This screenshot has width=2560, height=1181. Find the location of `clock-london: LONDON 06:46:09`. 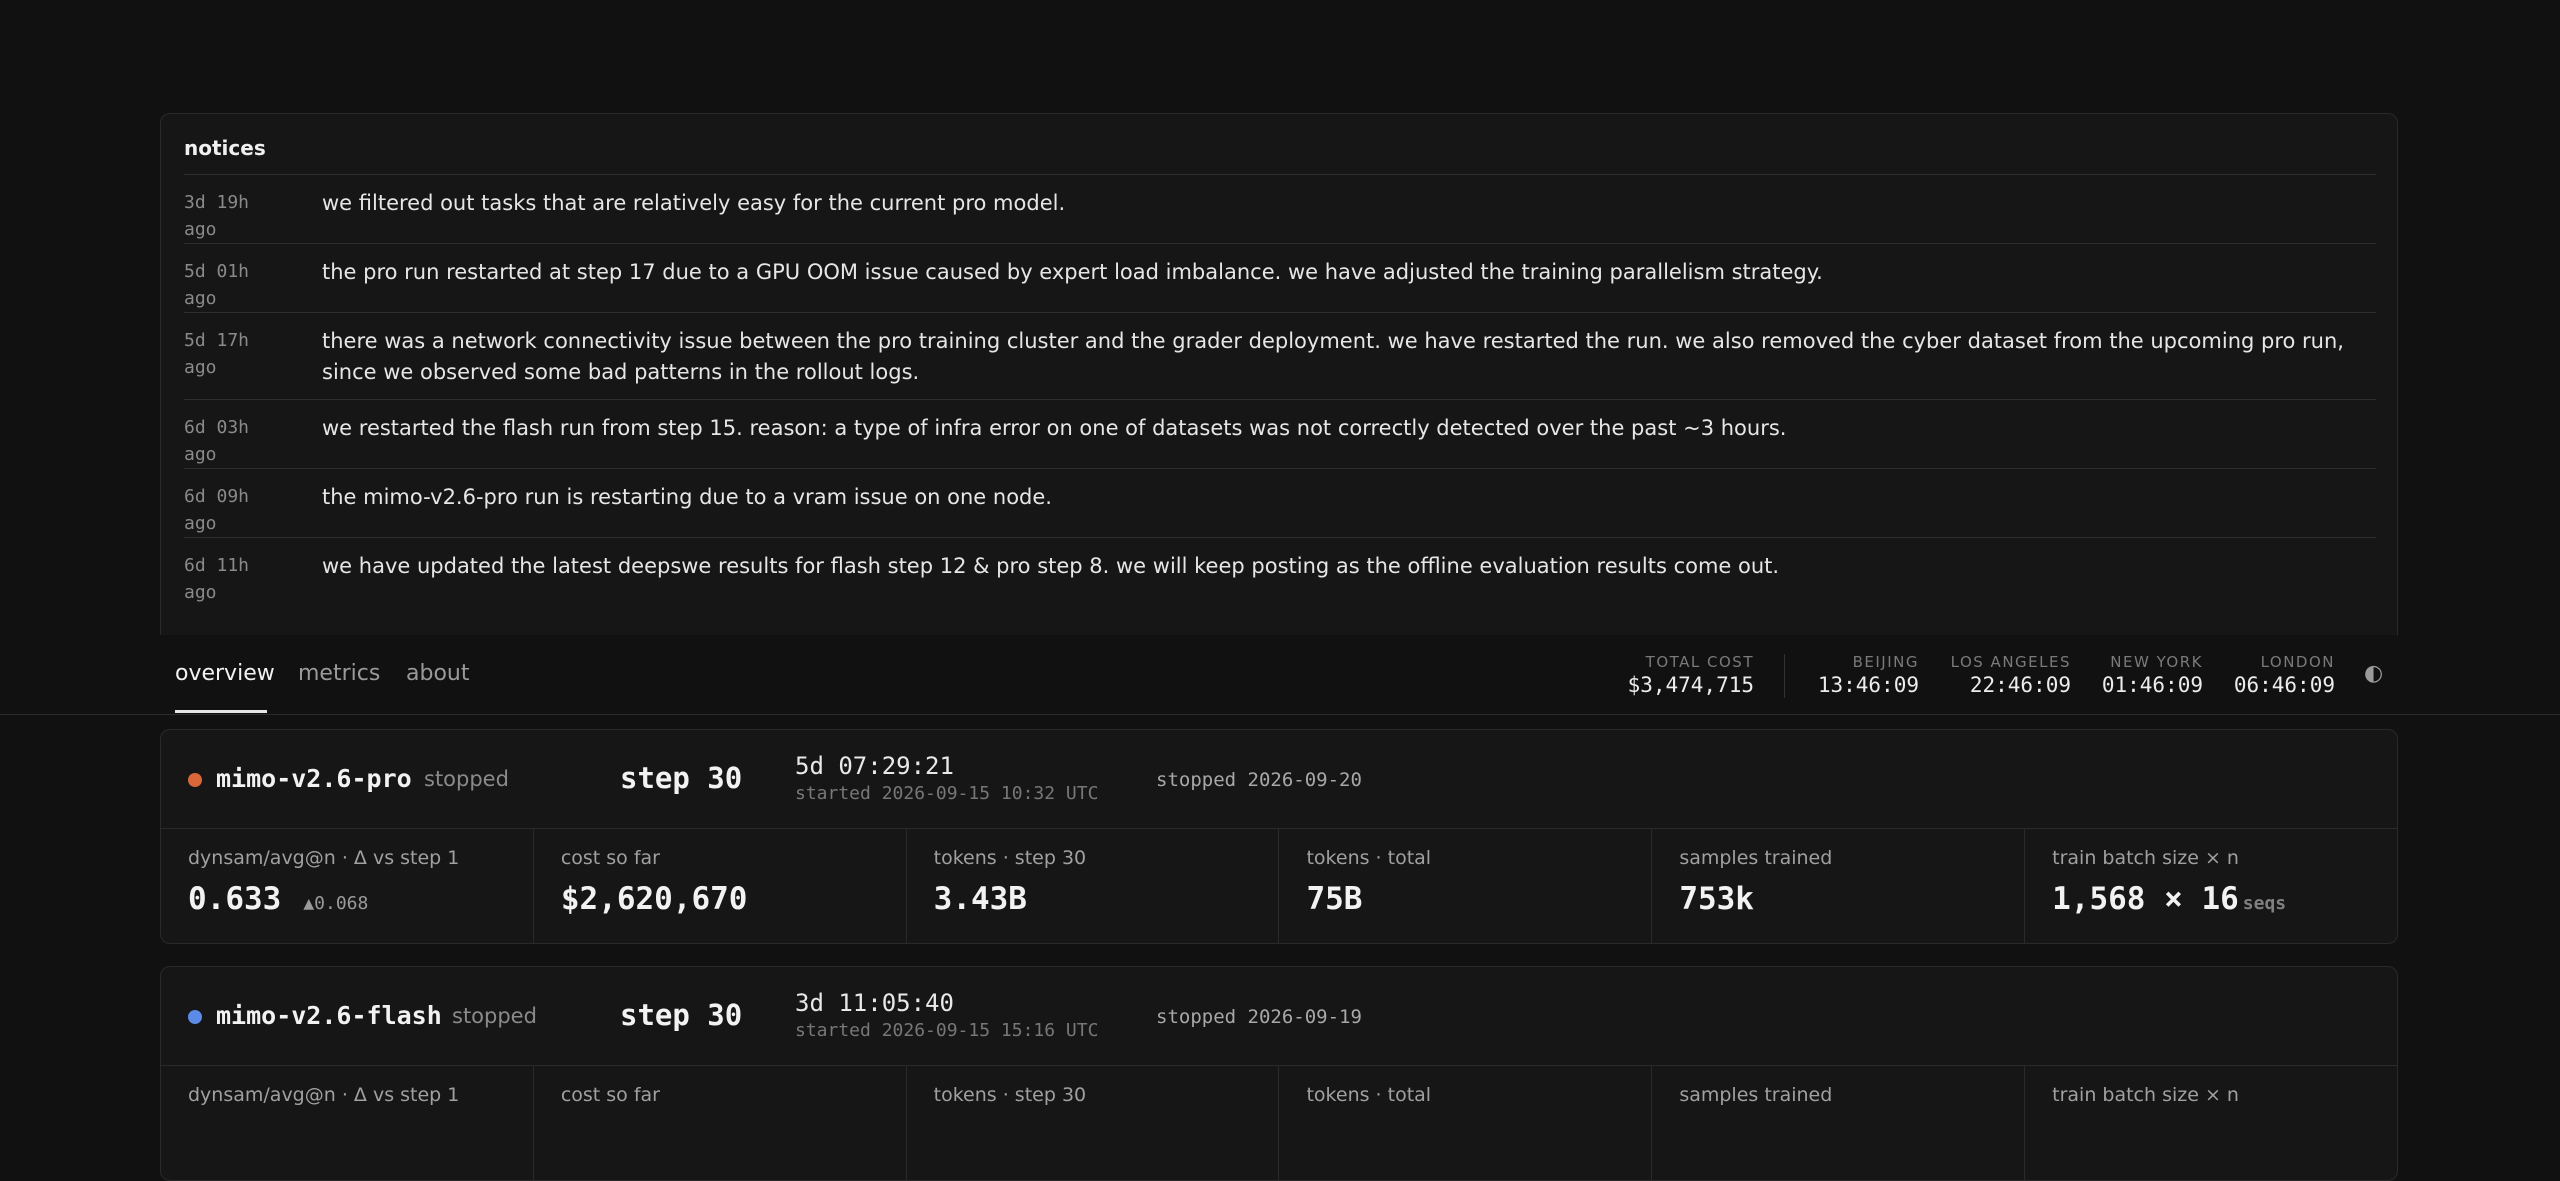

clock-london: LONDON 06:46:09 is located at coordinates (2284, 676).